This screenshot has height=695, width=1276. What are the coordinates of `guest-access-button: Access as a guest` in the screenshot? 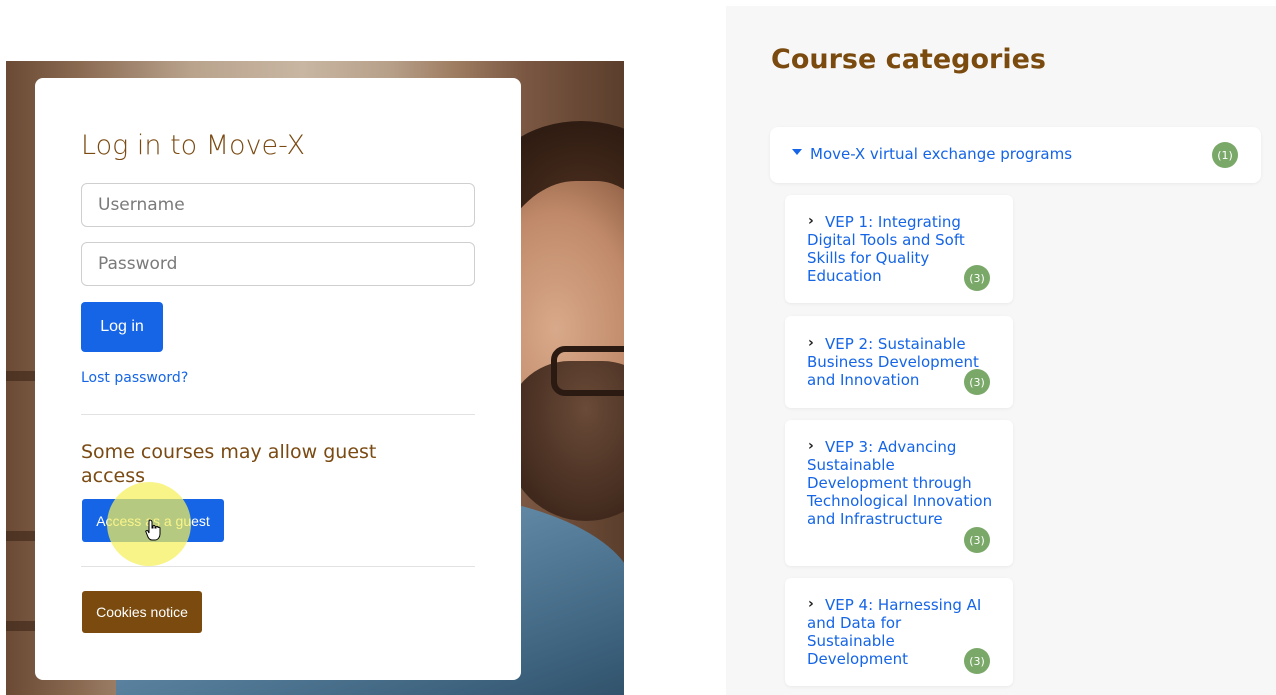 It's located at (153, 520).